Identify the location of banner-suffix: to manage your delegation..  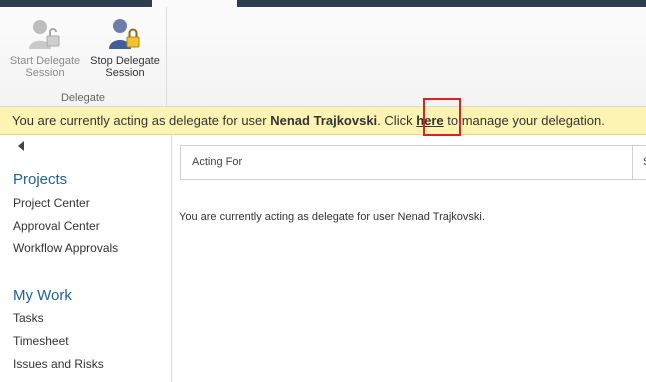
(524, 120).